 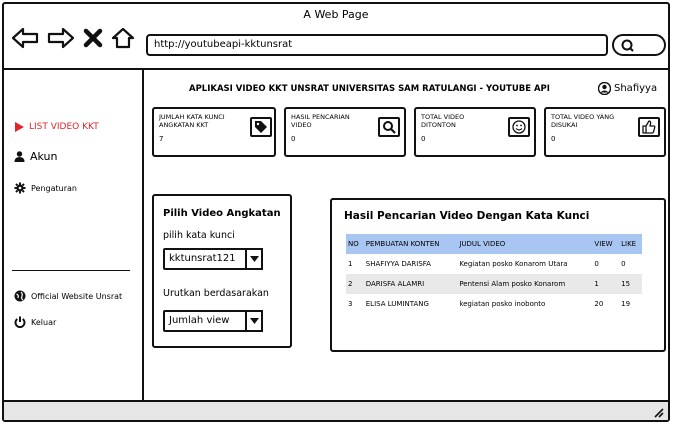 What do you see at coordinates (64, 127) in the screenshot?
I see `sidebar-item-label: LIST VIDEO KKT` at bounding box center [64, 127].